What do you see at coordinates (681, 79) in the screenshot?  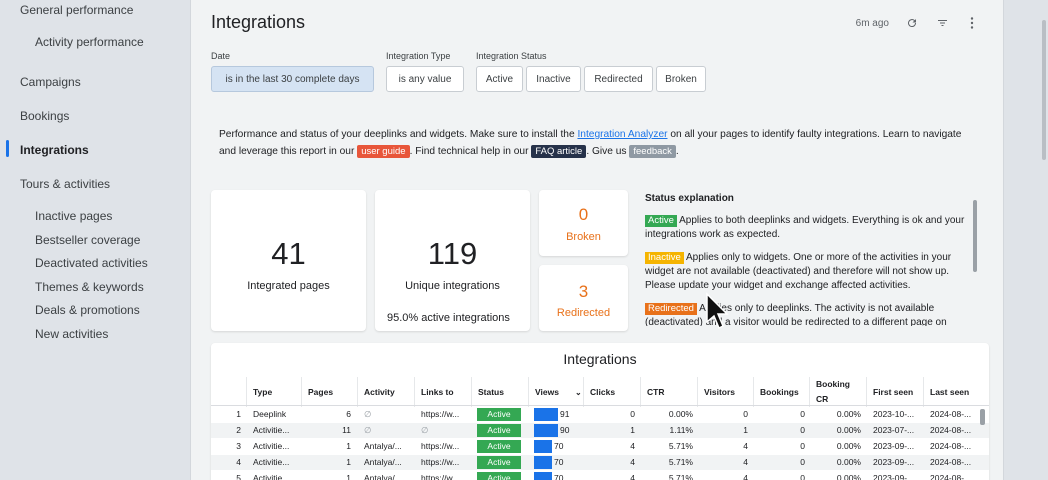 I see `status-filter-broken: Broken` at bounding box center [681, 79].